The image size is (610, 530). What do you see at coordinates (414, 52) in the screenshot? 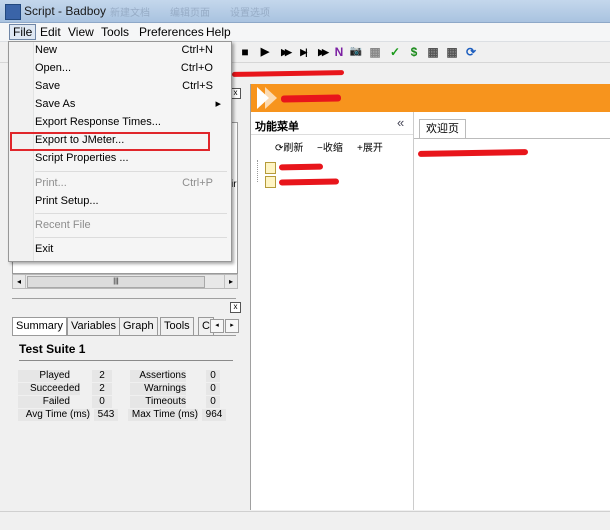
I see `dollar-icon: $` at bounding box center [414, 52].